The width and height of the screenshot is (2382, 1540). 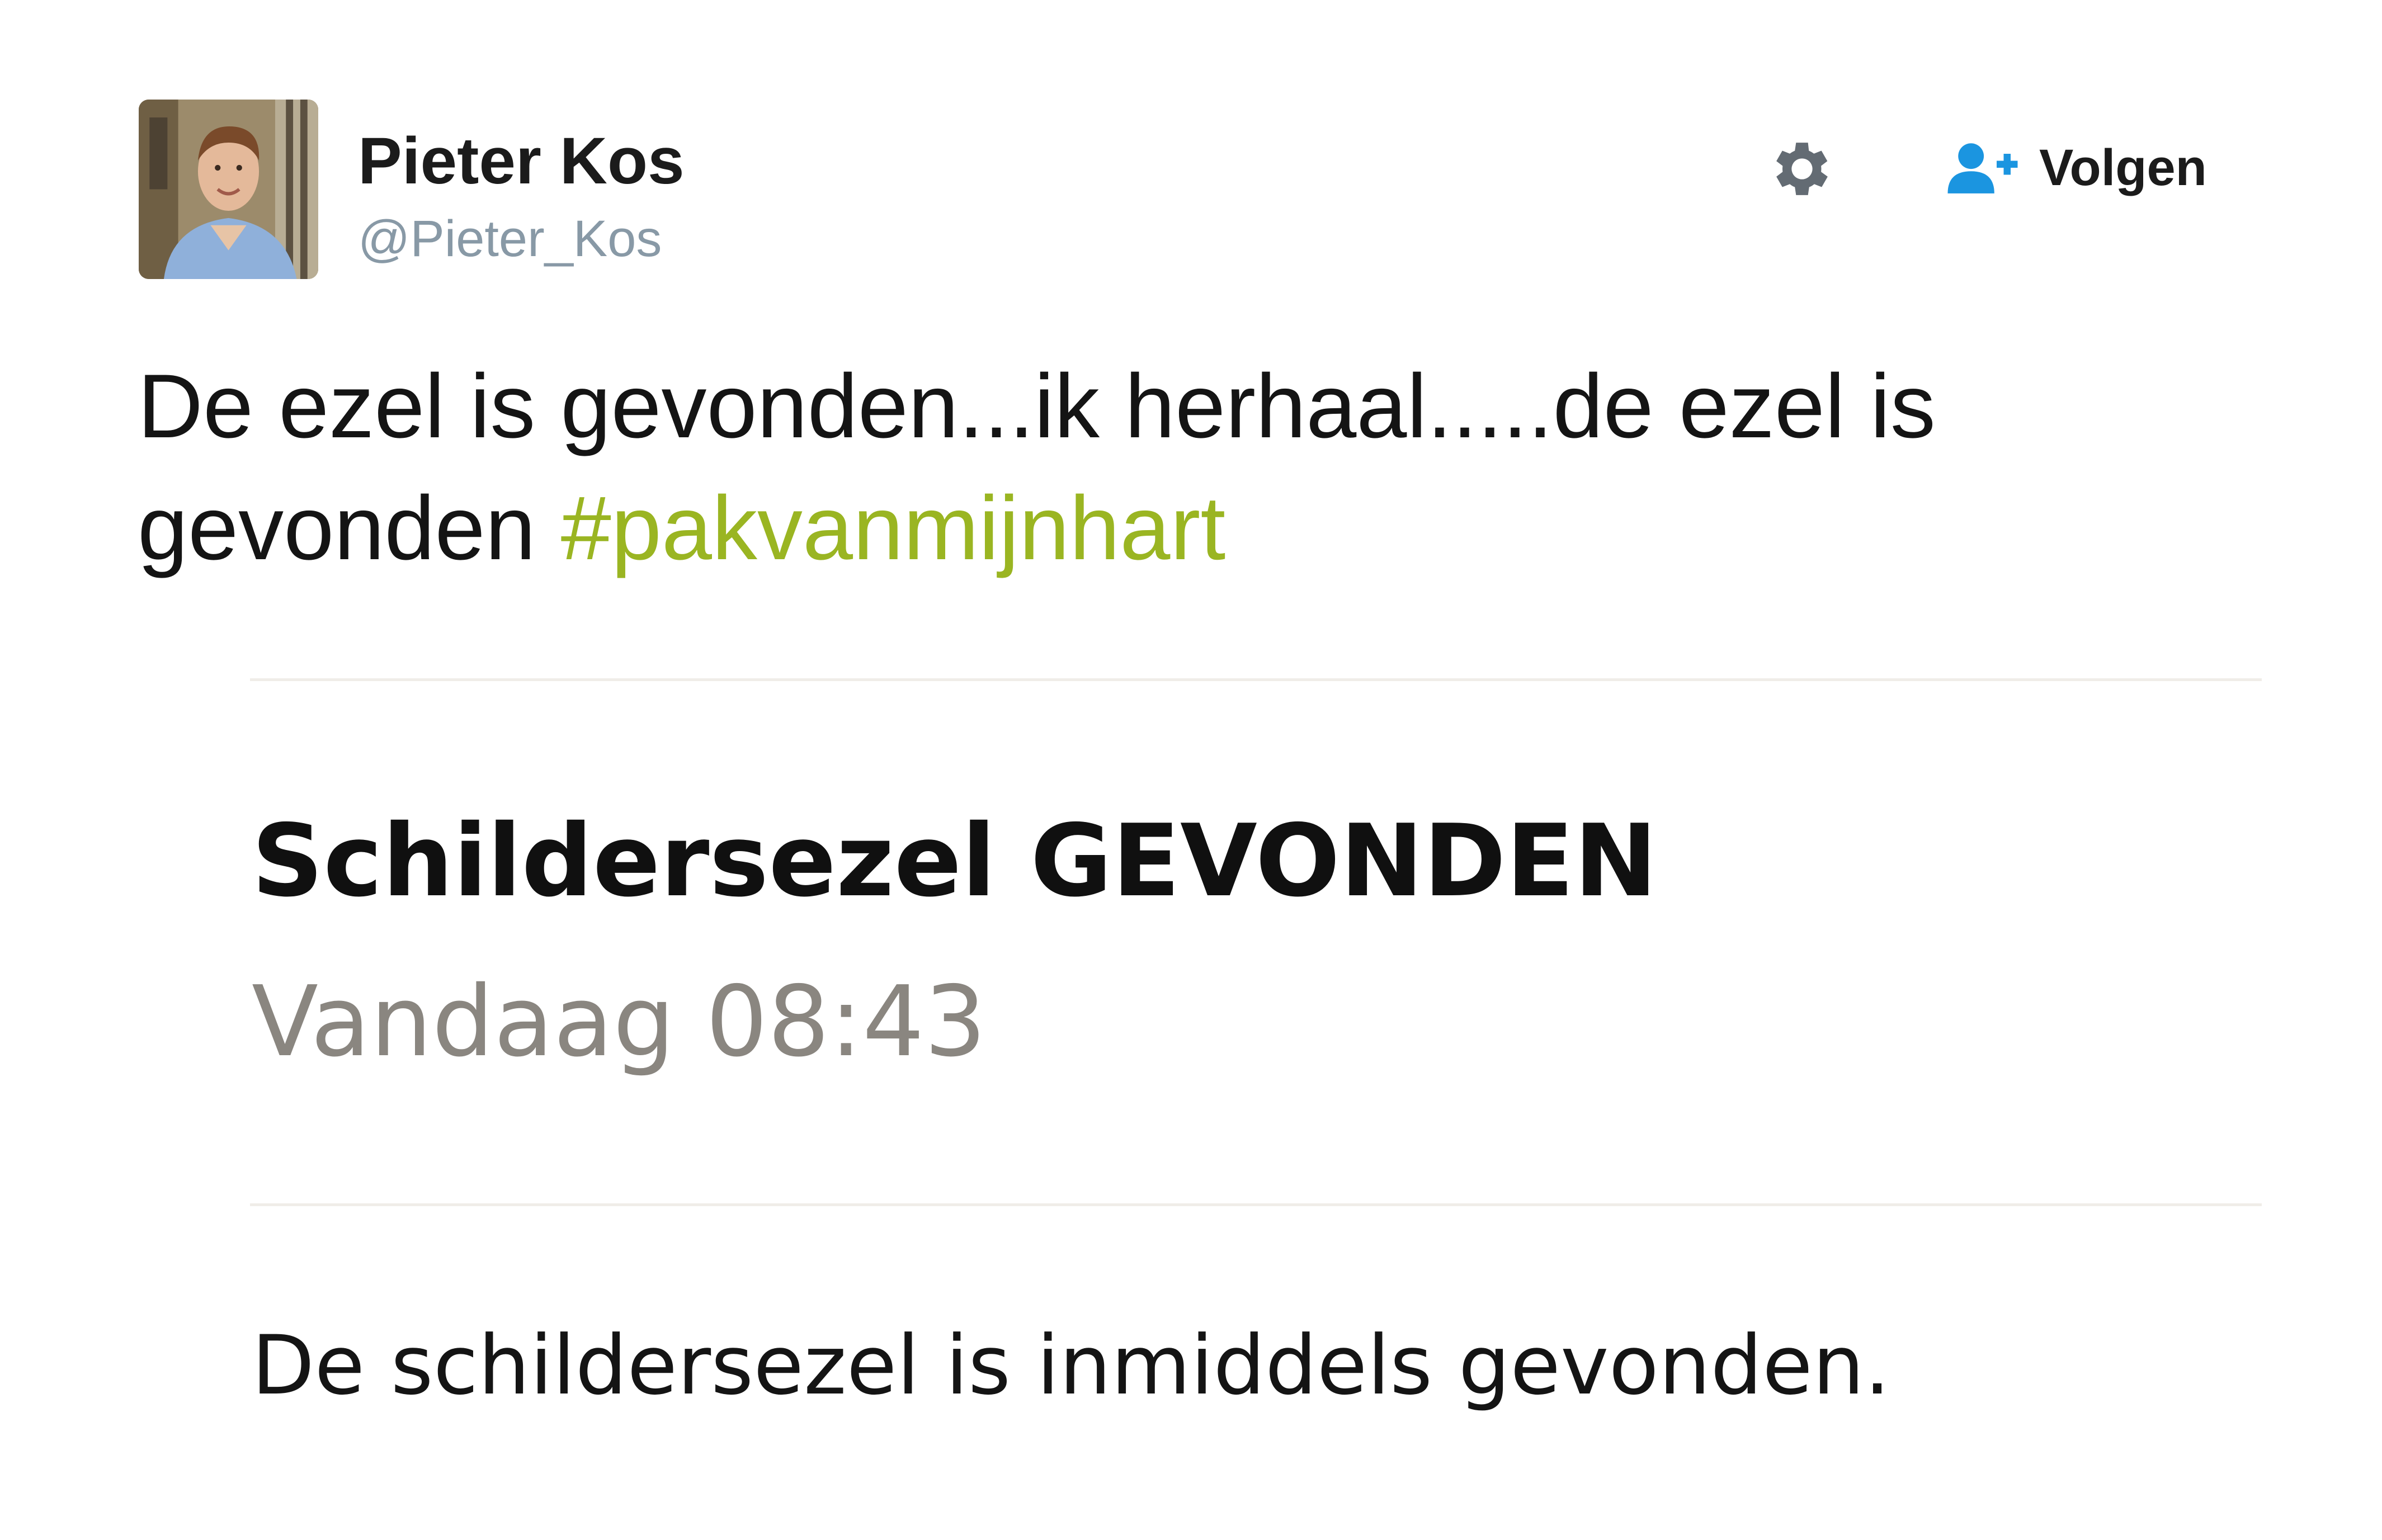 I want to click on author-name: Pieter Kos, so click(x=522, y=161).